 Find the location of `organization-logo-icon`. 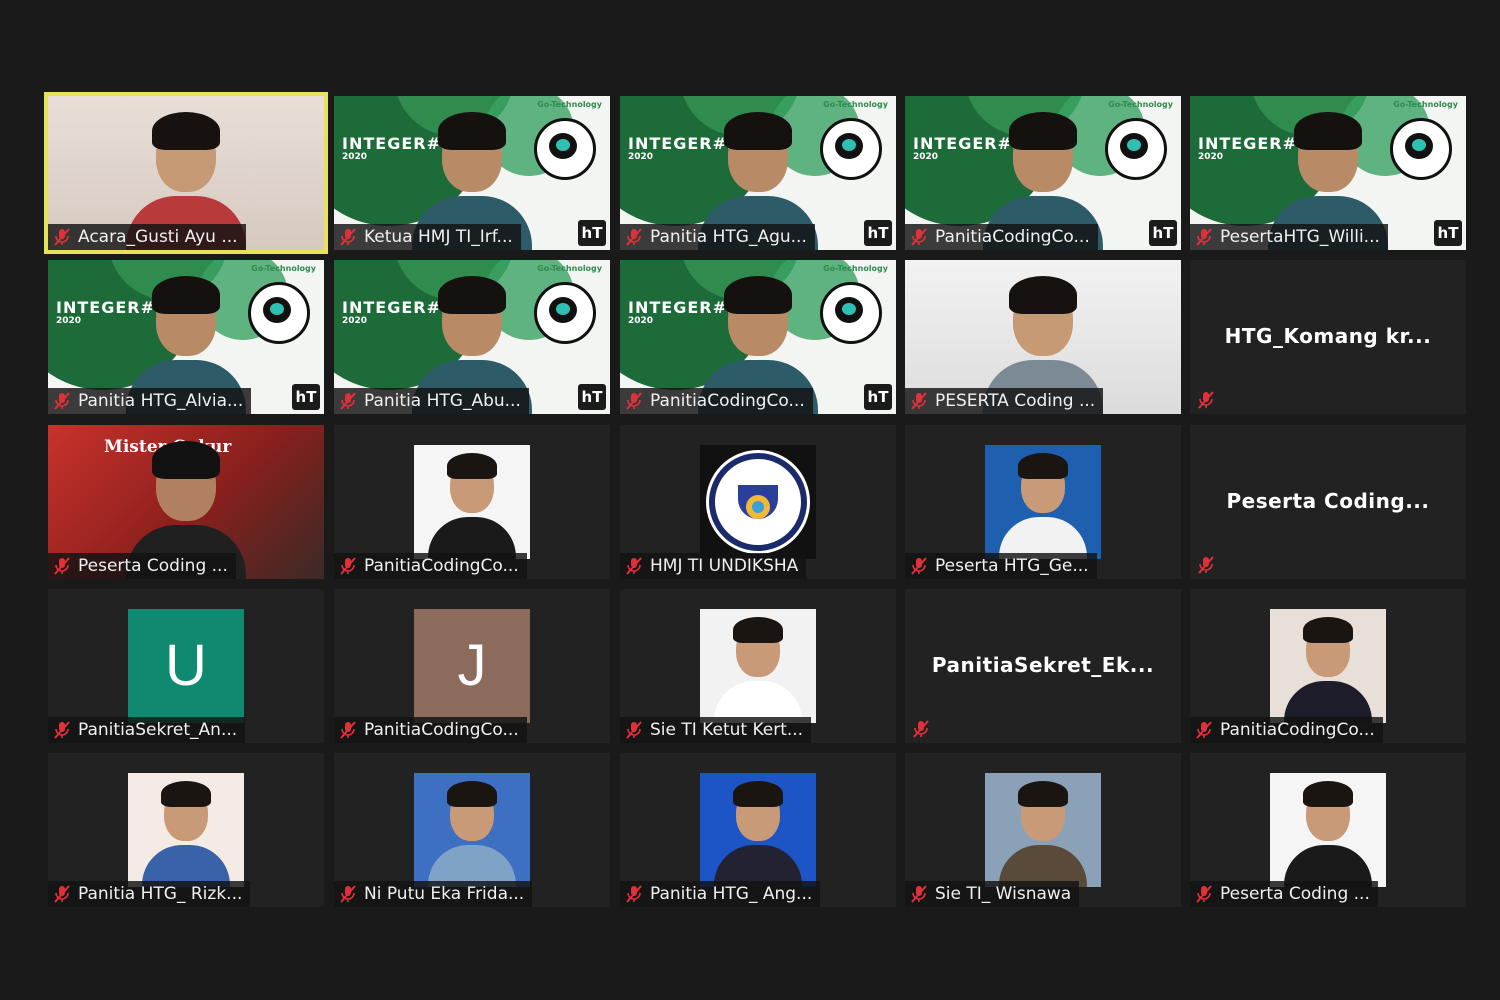

organization-logo-icon is located at coordinates (758, 502).